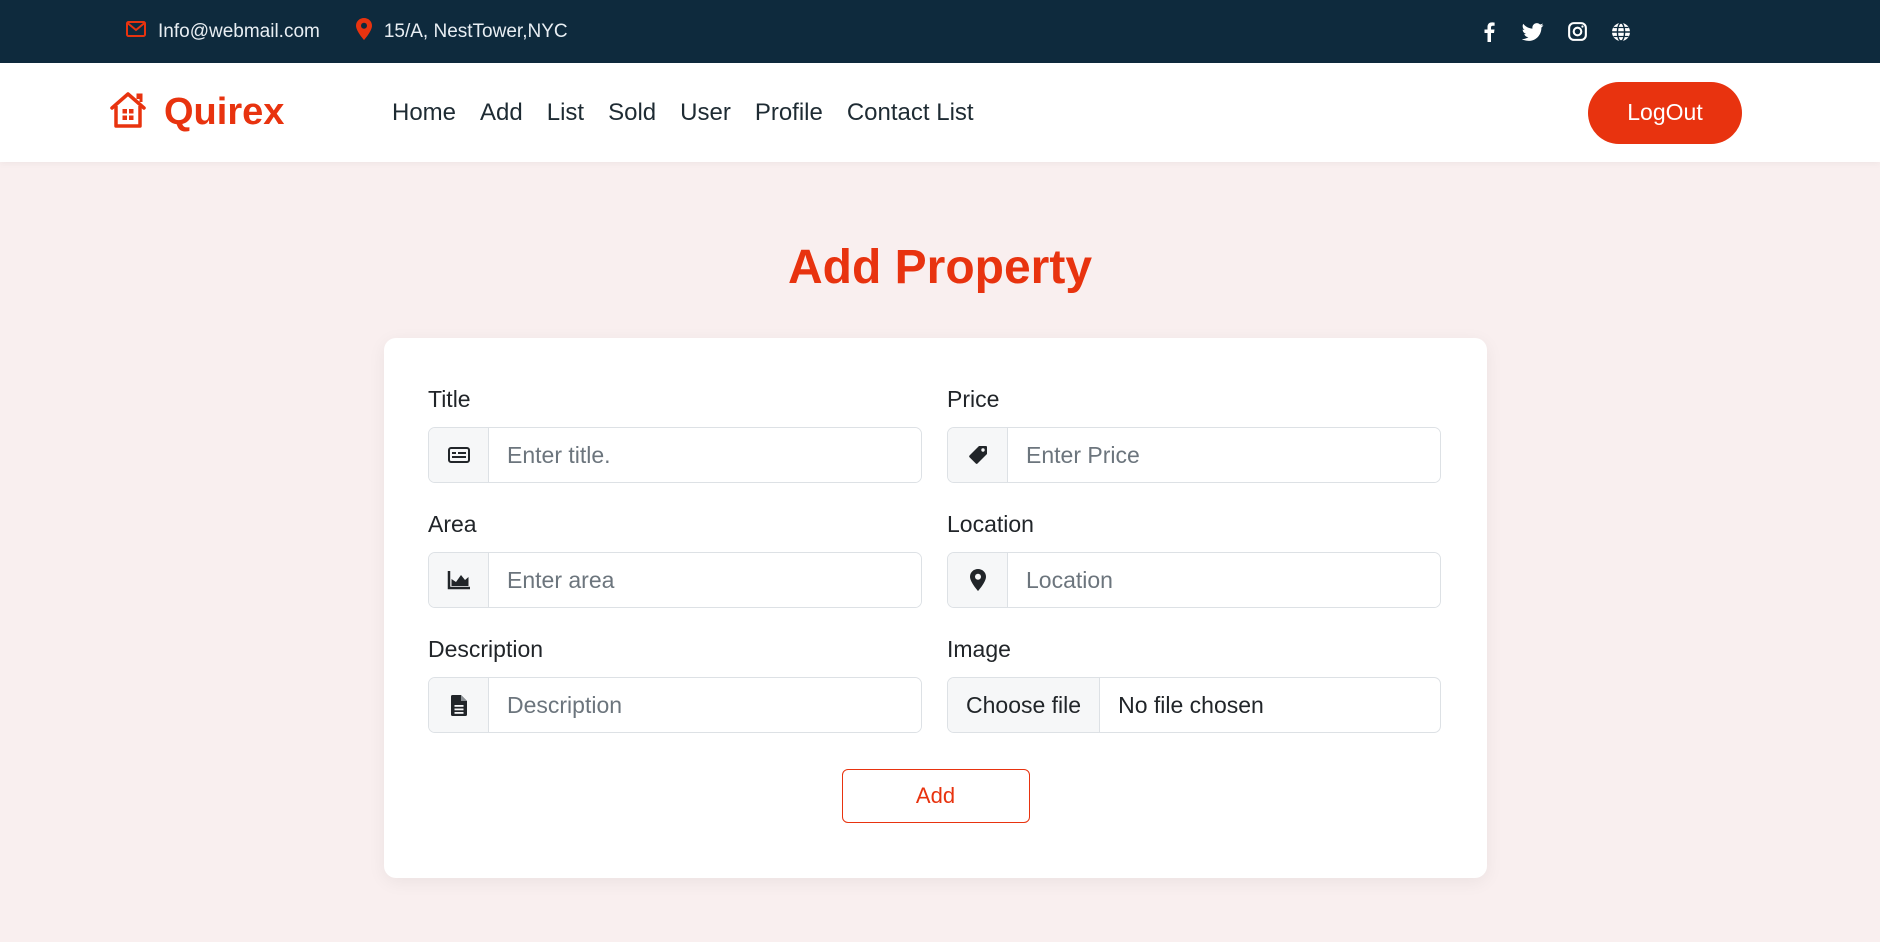  I want to click on image-label: Image, so click(979, 649).